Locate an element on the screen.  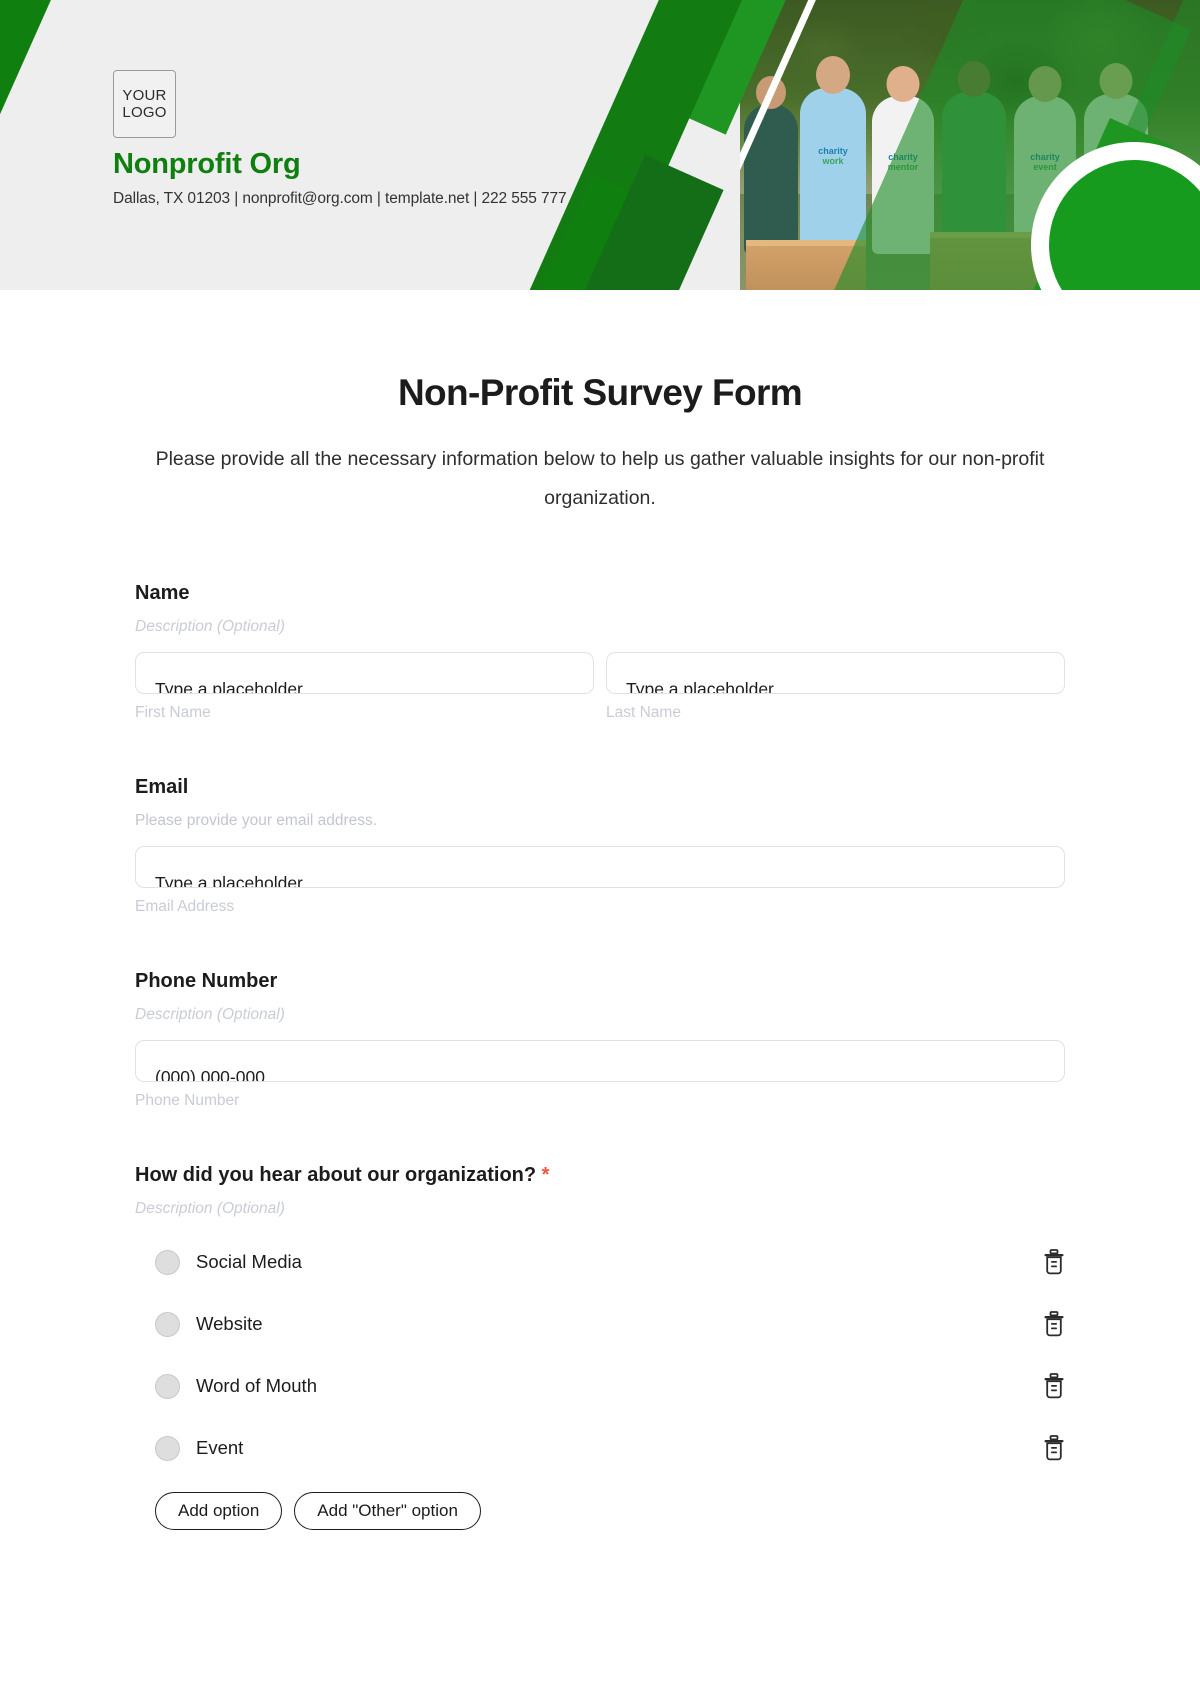
email-value: Type a placeholder is located at coordinates (229, 880).